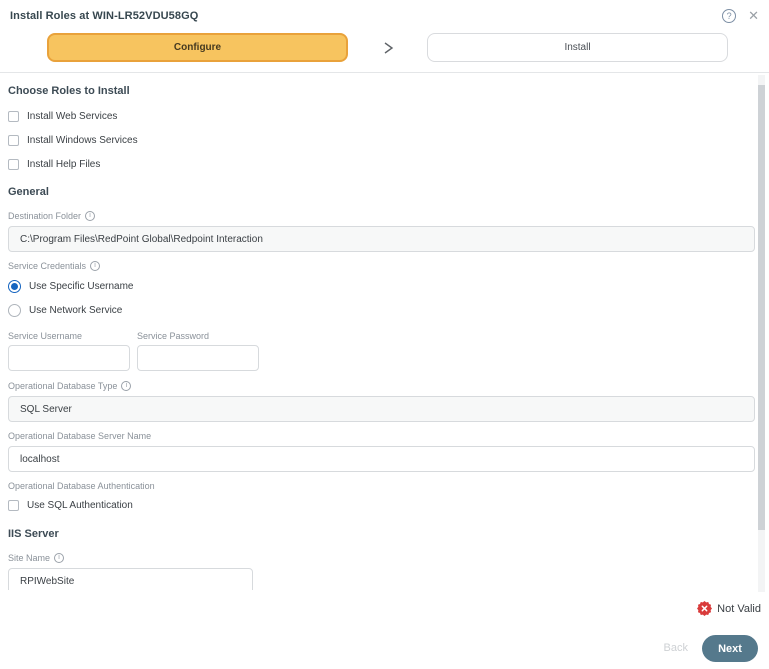 The image size is (769, 669). Describe the element at coordinates (76, 310) in the screenshot. I see `radio-label: Use Network Service` at that location.